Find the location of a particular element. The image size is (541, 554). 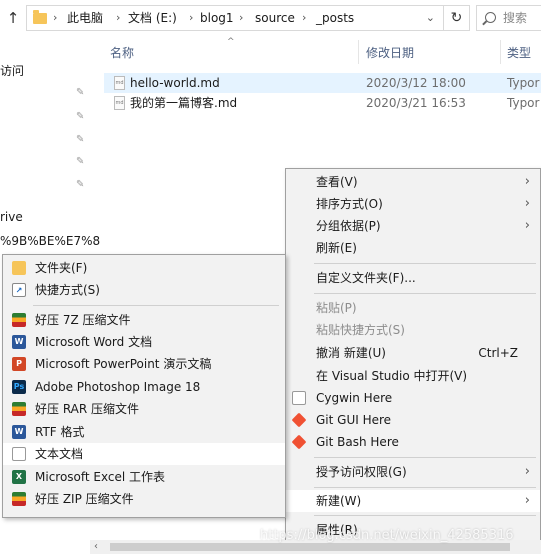

document-icon is located at coordinates (299, 398).